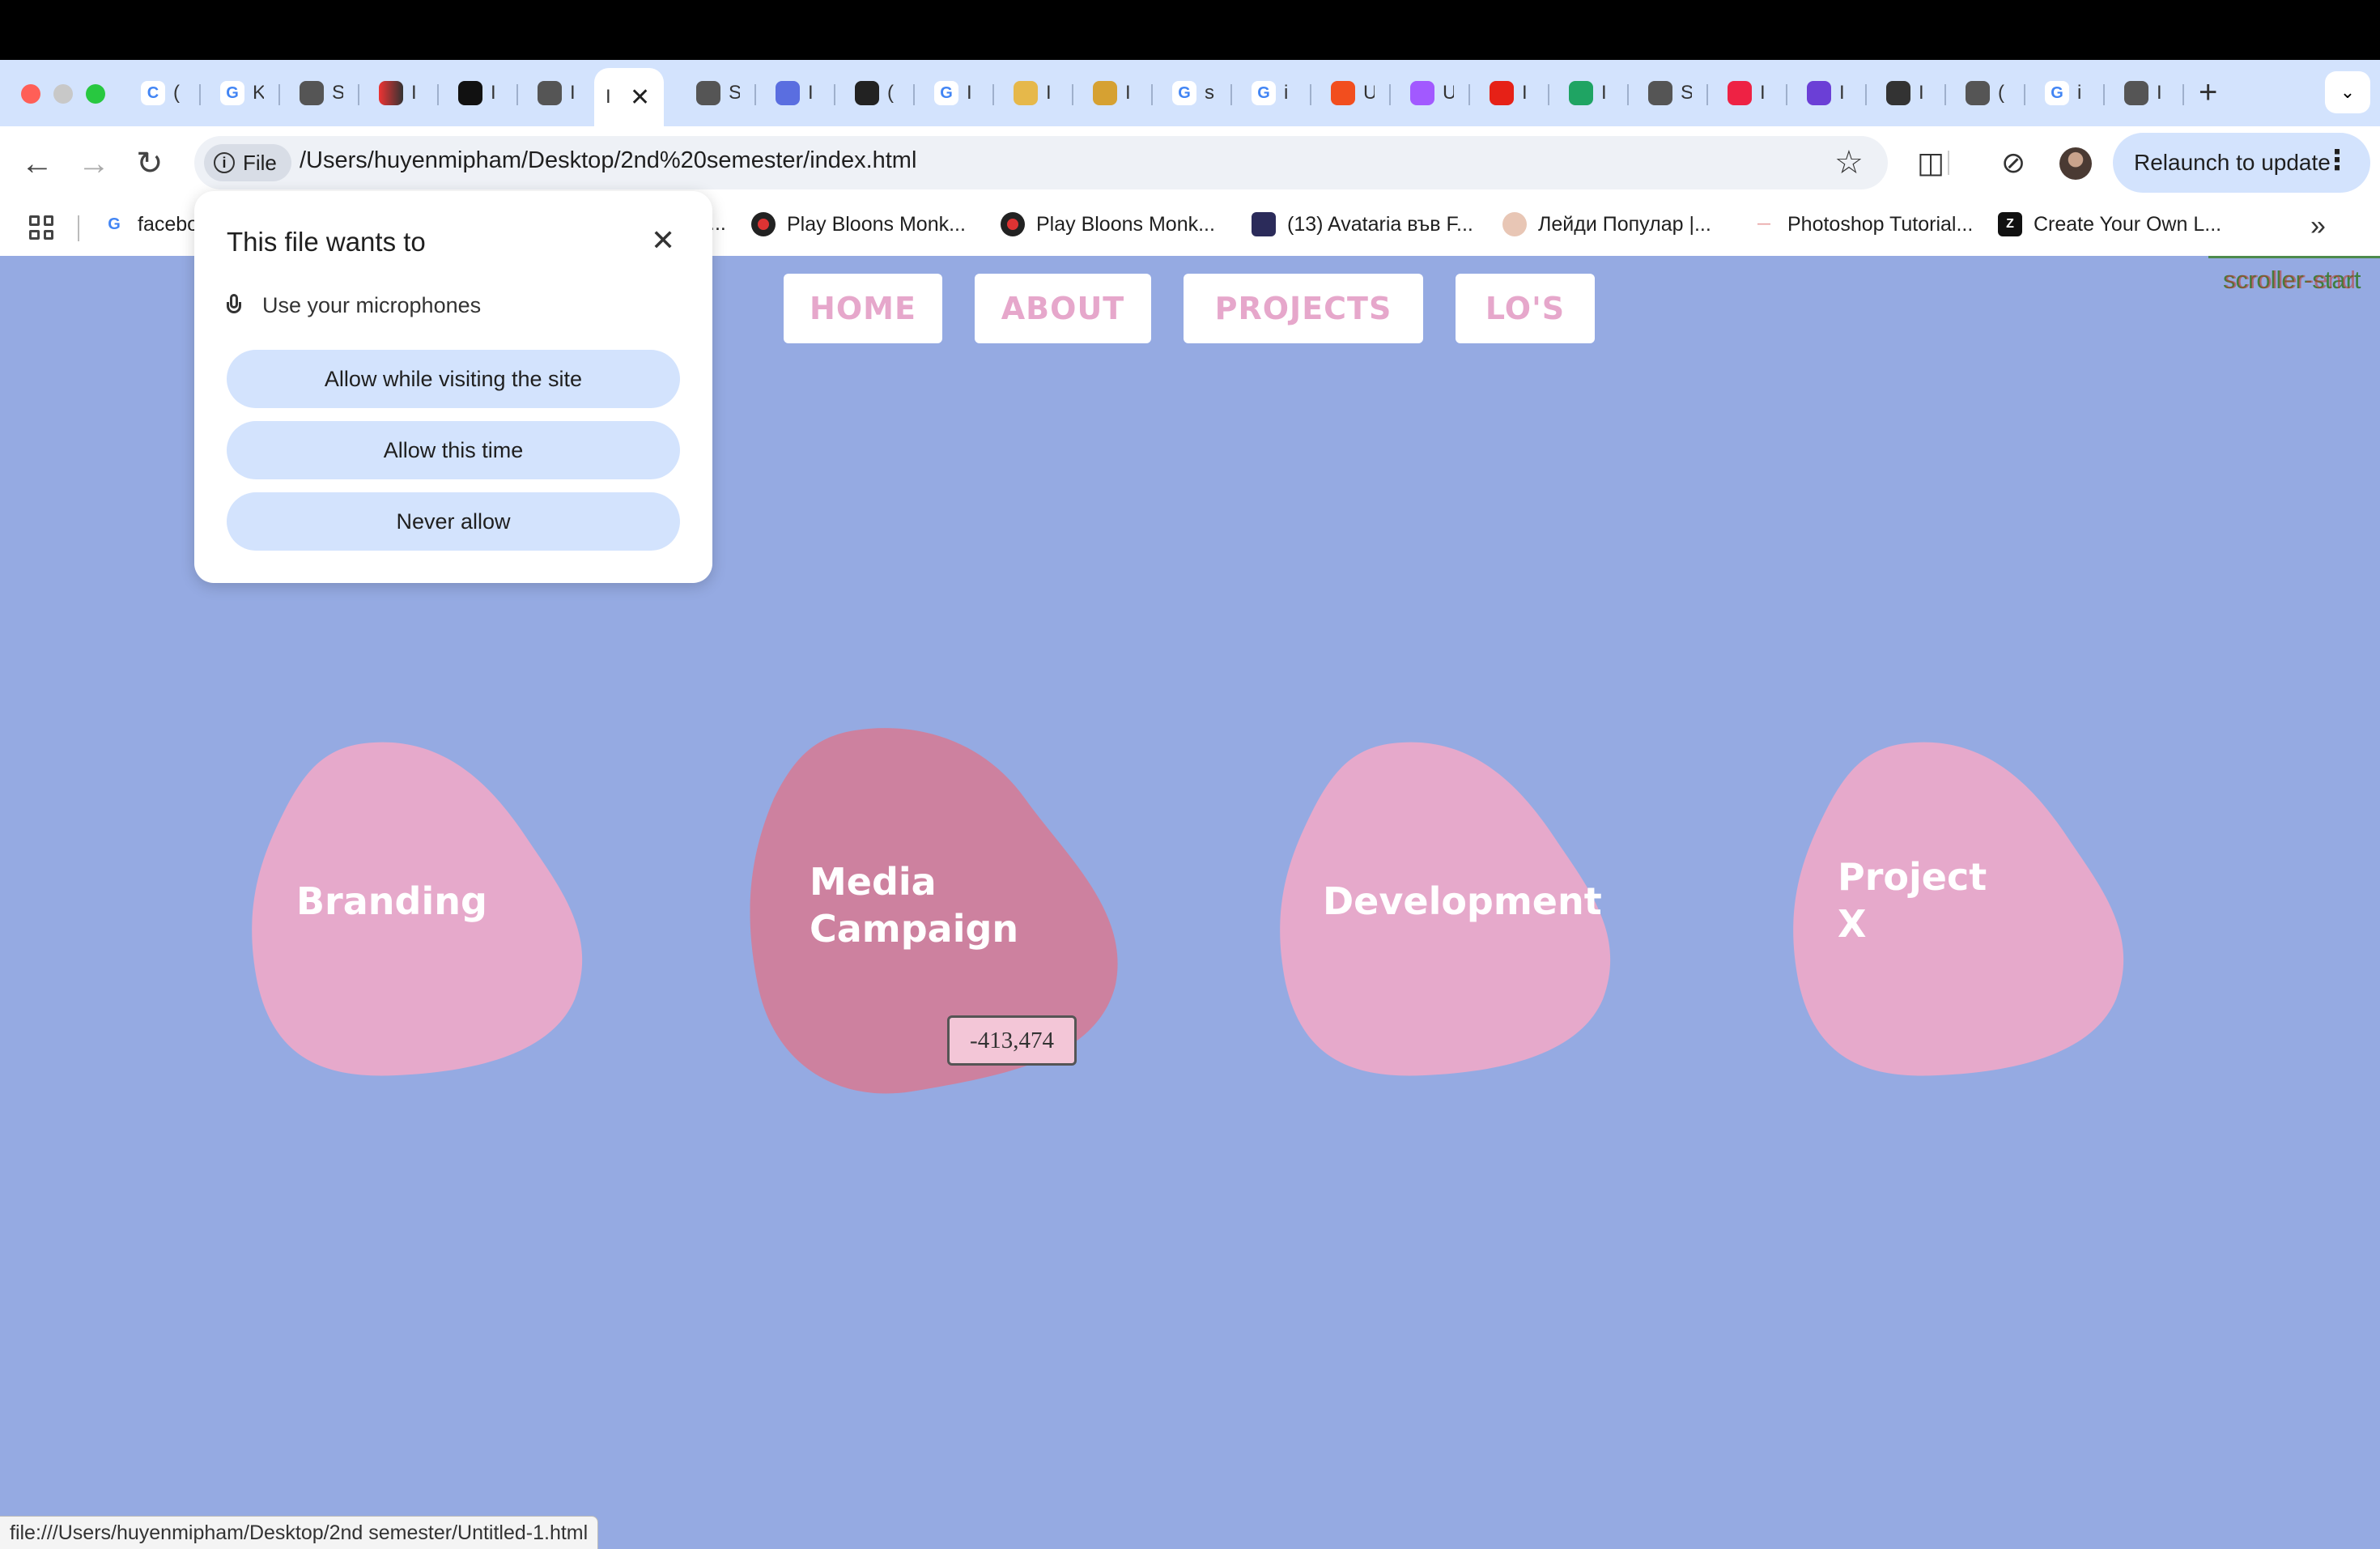 Image resolution: width=2380 pixels, height=1549 pixels. I want to click on tab-item: GI, so click(958, 93).